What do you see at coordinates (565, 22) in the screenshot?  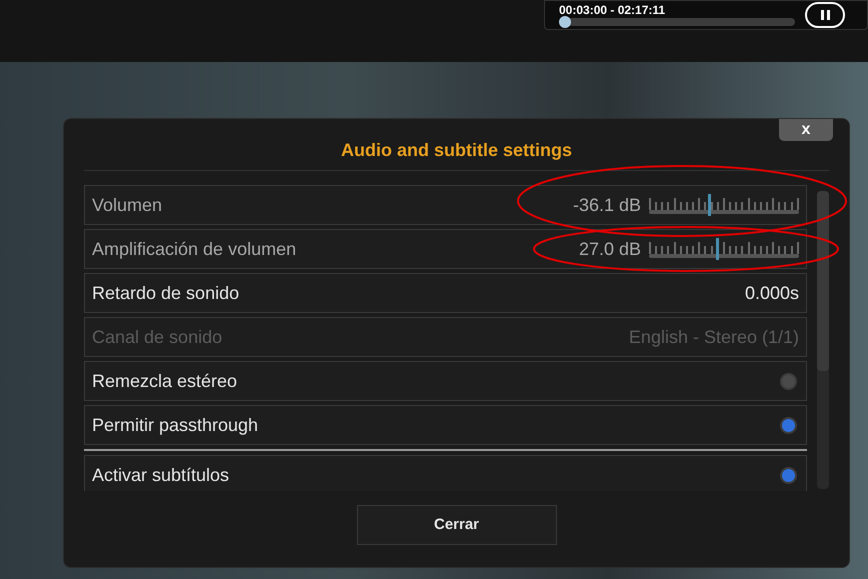 I see `seek-thumb` at bounding box center [565, 22].